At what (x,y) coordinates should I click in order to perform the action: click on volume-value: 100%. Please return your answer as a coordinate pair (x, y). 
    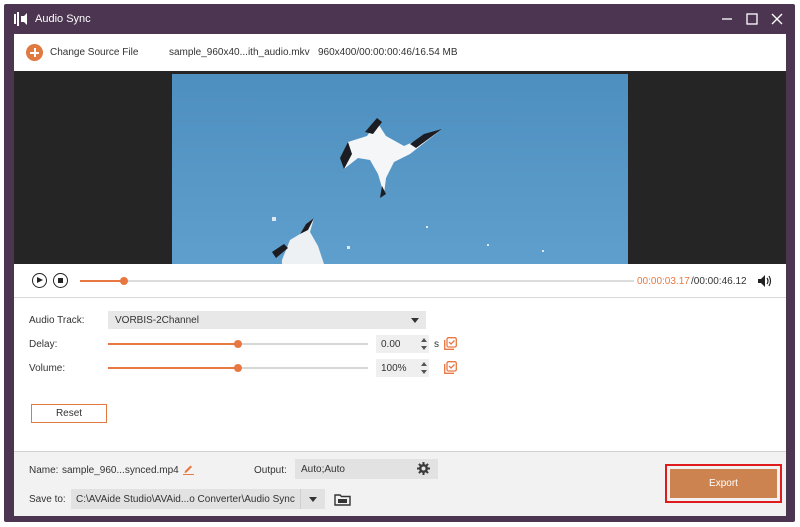
    Looking at the image, I should click on (394, 368).